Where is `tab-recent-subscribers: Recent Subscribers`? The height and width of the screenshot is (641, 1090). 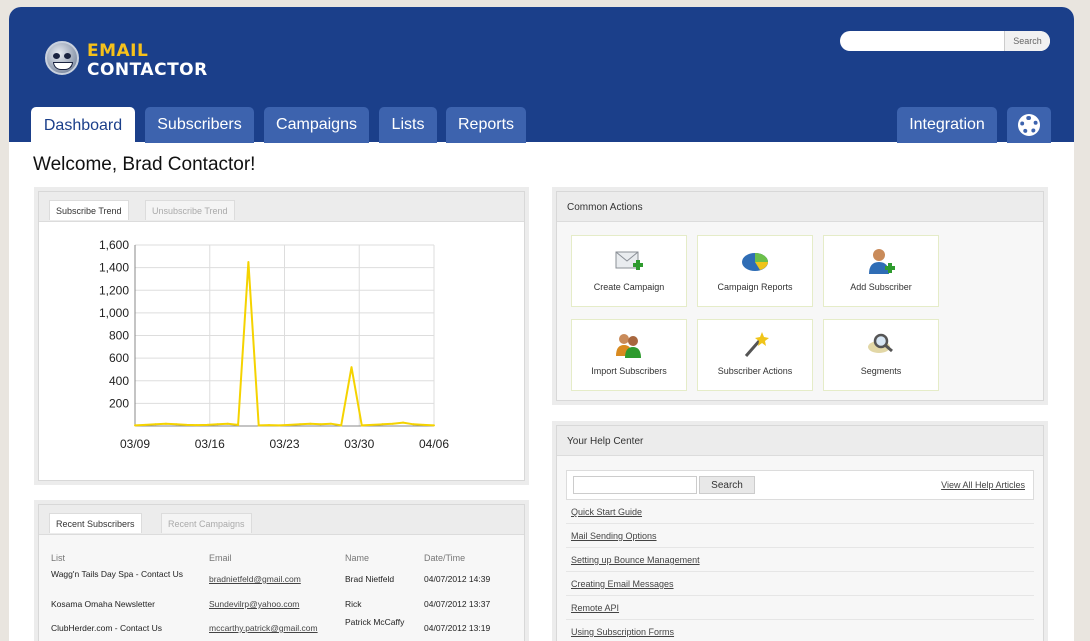
tab-recent-subscribers: Recent Subscribers is located at coordinates (95, 523).